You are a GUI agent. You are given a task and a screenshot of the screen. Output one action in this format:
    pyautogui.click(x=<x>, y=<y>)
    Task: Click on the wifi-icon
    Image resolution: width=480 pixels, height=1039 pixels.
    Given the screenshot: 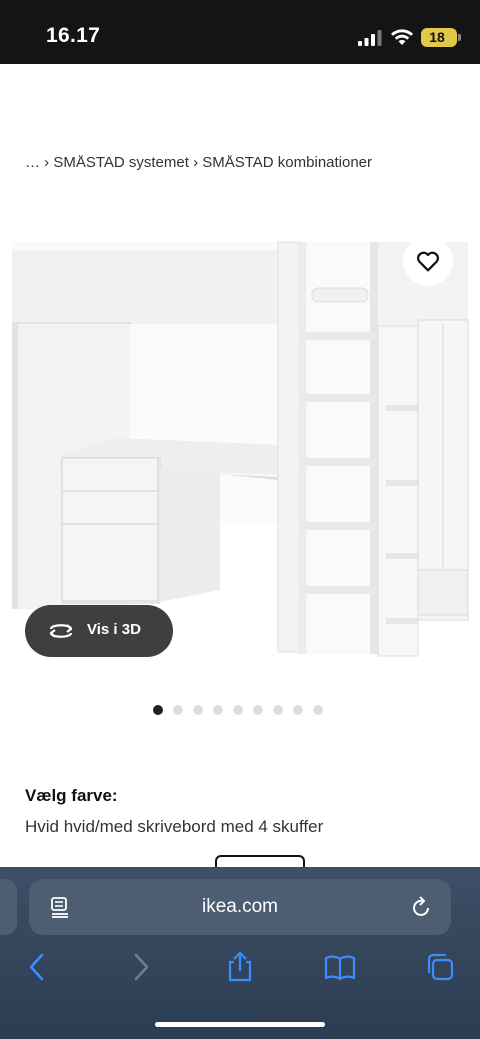 What is the action you would take?
    pyautogui.click(x=402, y=37)
    